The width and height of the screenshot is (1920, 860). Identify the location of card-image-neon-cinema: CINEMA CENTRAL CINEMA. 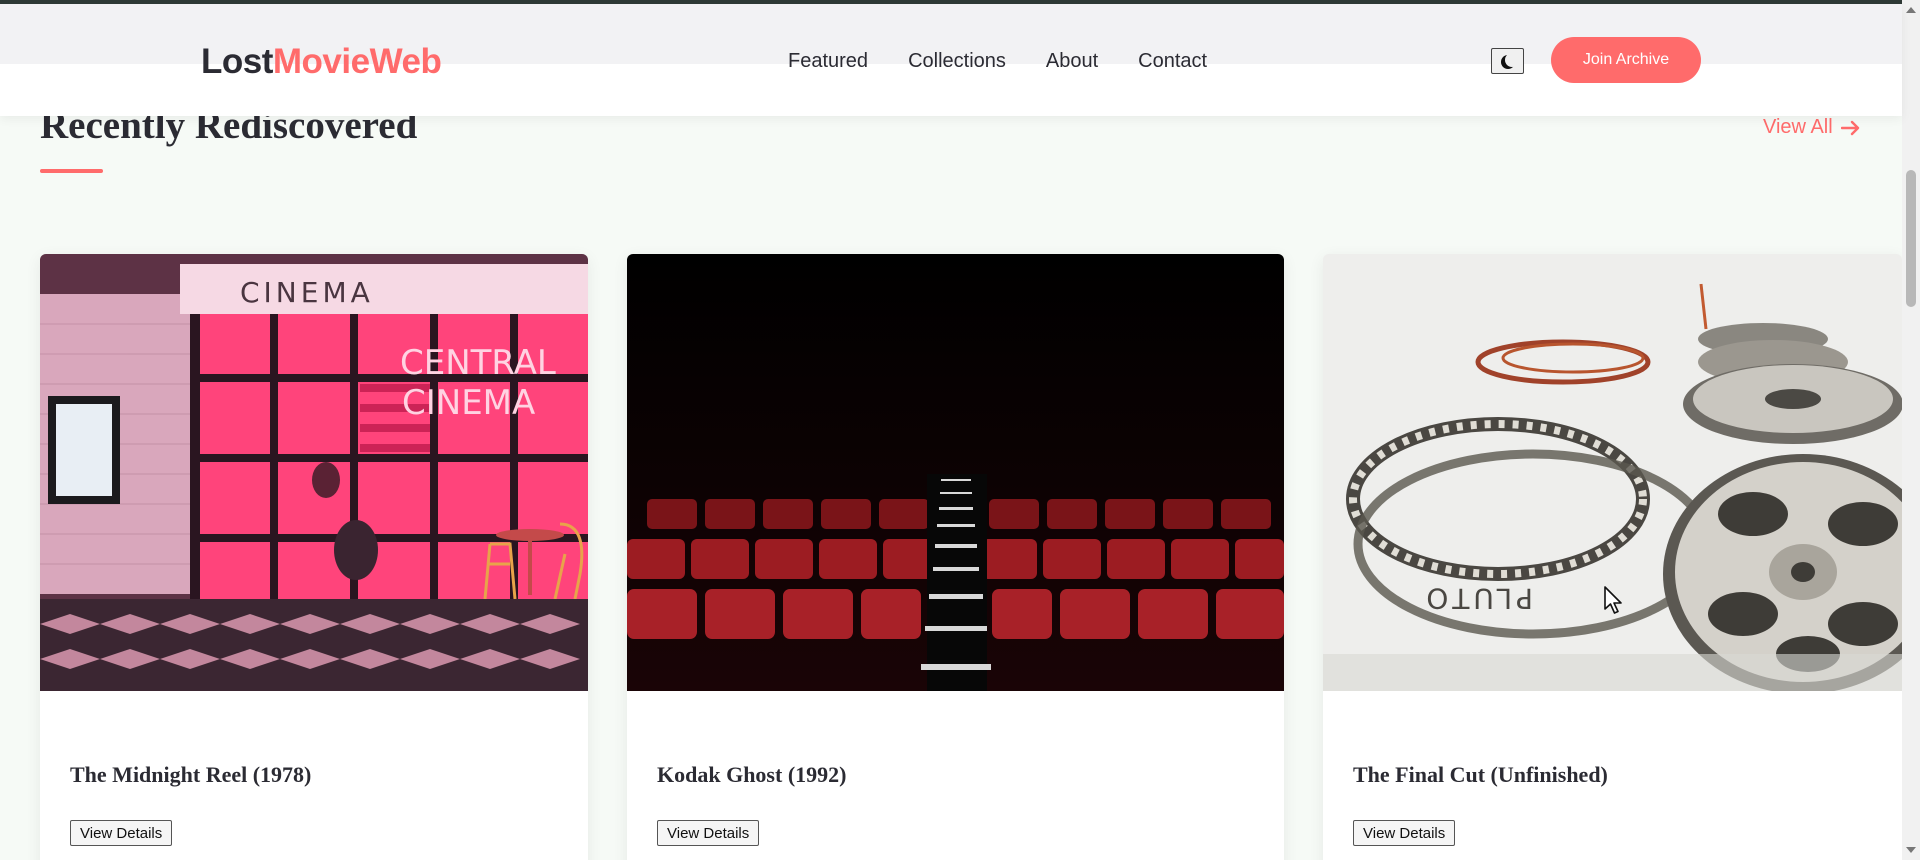
(314, 472).